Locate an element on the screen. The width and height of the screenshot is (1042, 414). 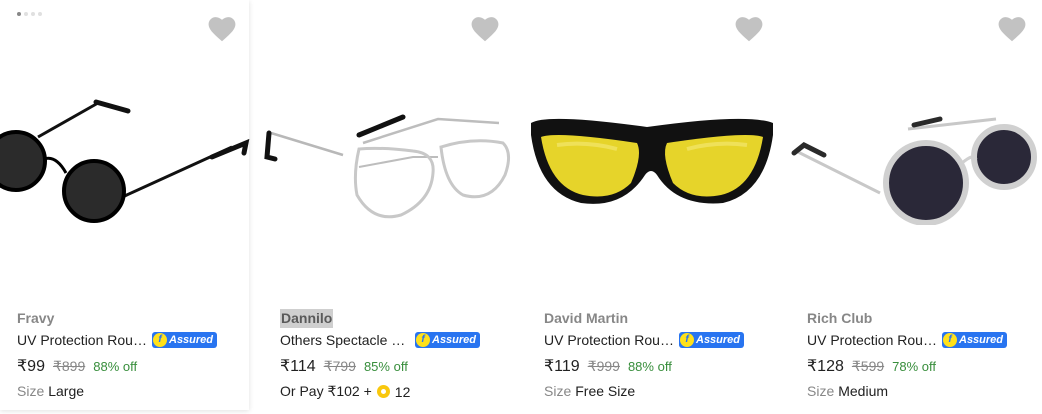
size-info: Size Large is located at coordinates (130, 391).